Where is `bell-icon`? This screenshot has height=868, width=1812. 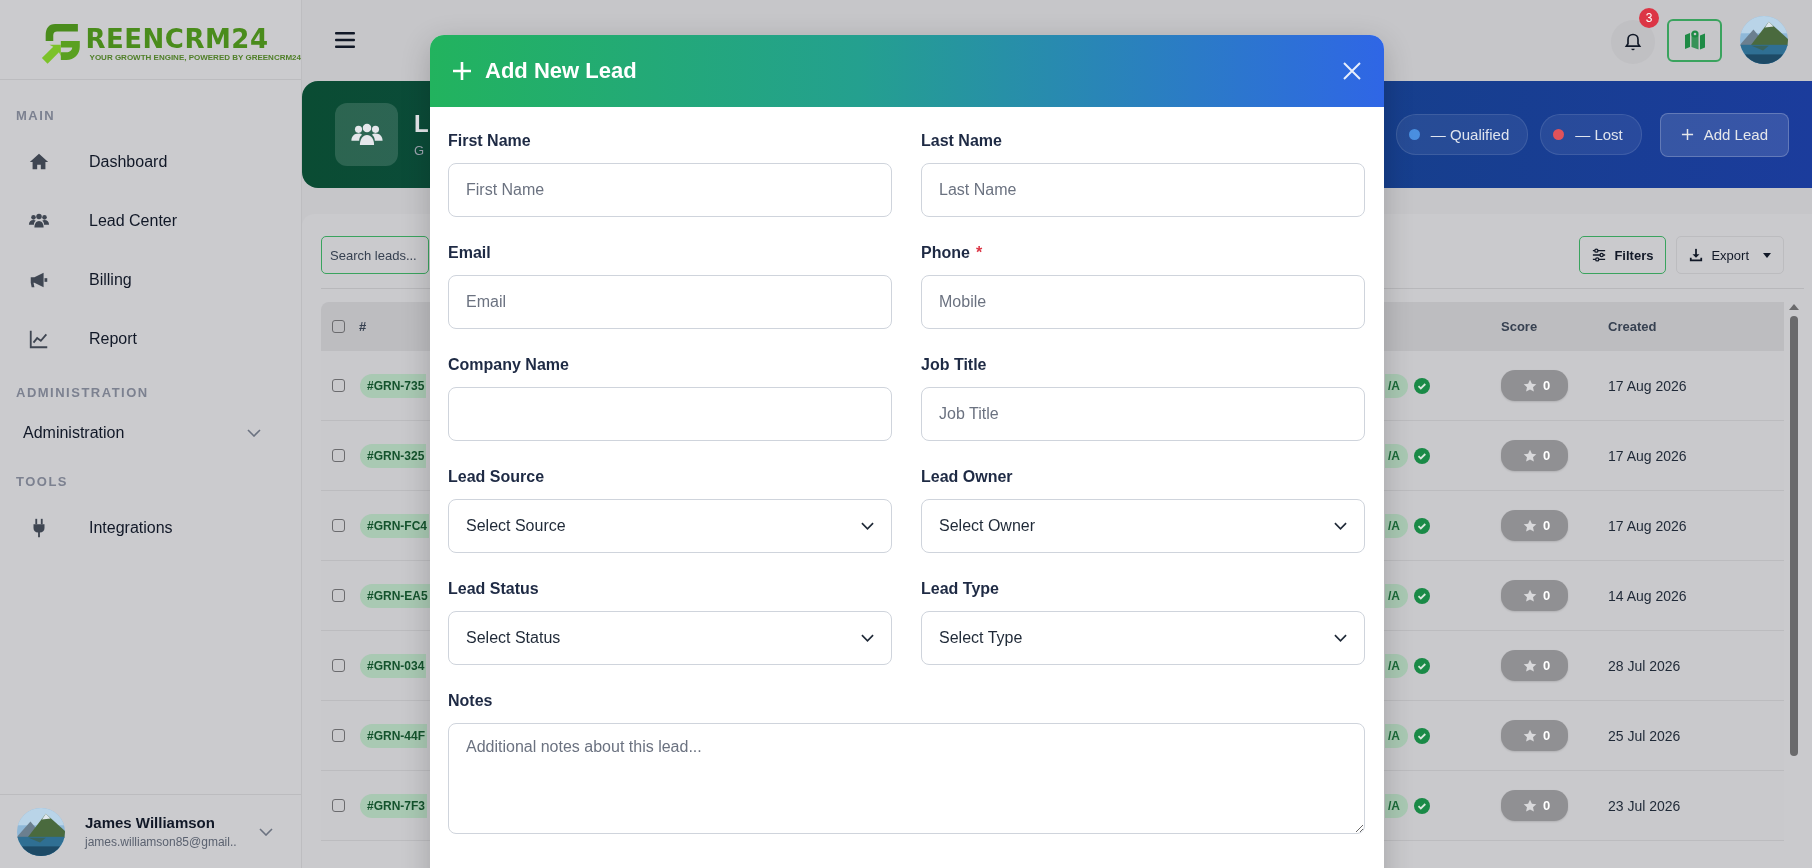
bell-icon is located at coordinates (1633, 42).